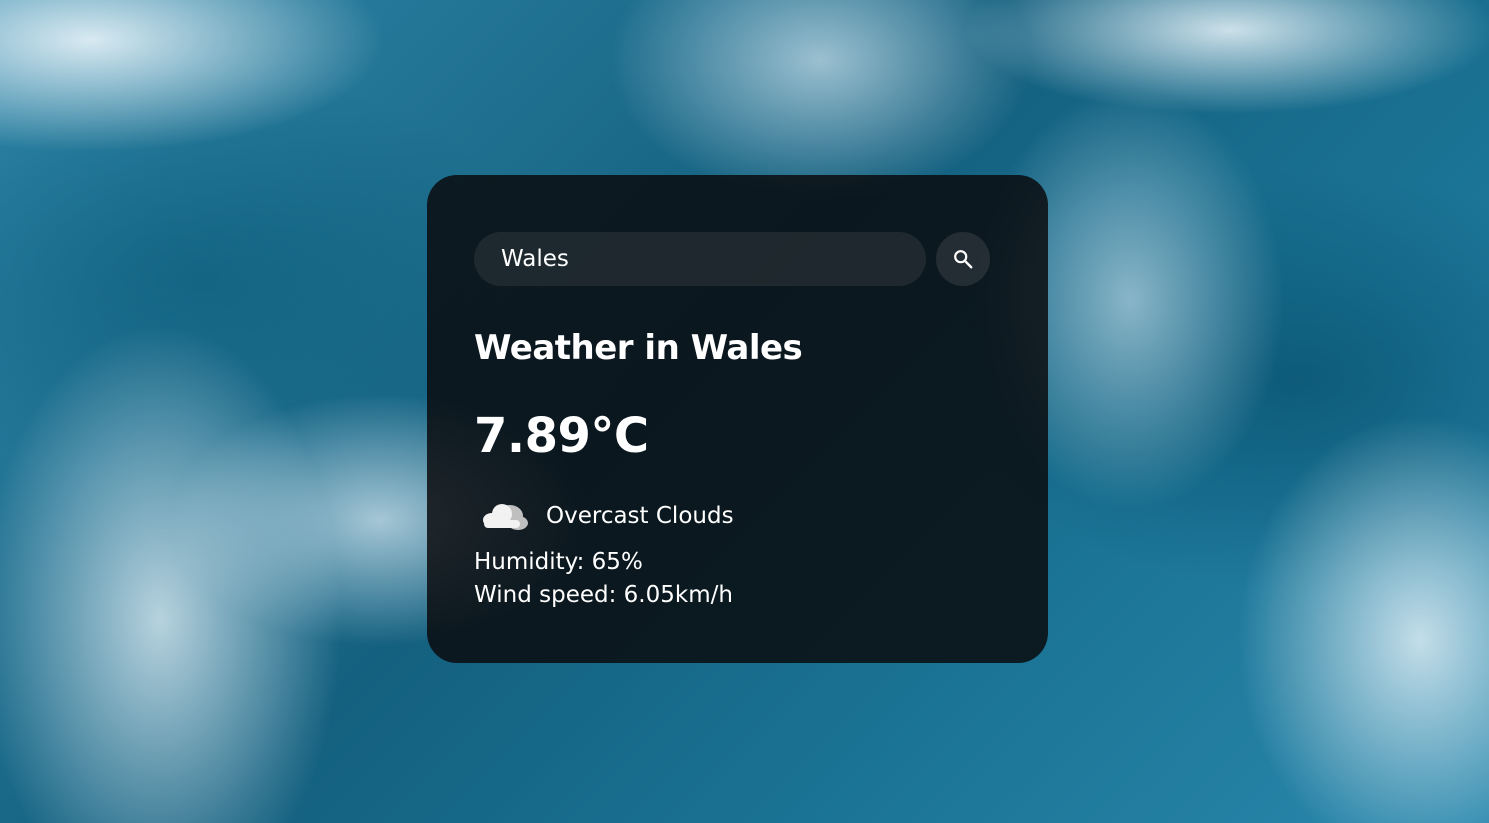  Describe the element at coordinates (638, 348) in the screenshot. I see `city-title: Weather in Wales` at that location.